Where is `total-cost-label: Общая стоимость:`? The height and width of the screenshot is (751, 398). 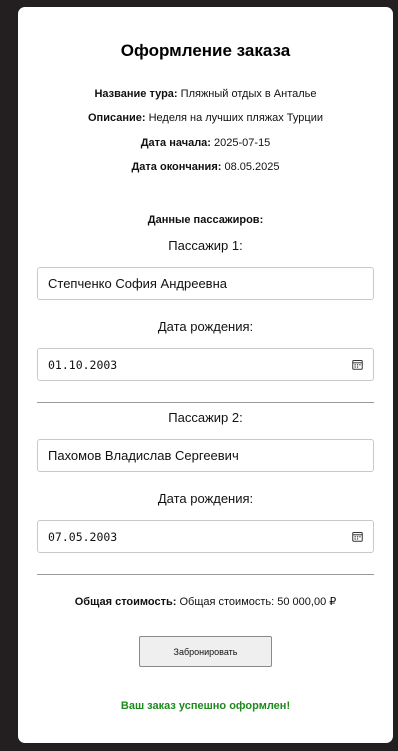
total-cost-label: Общая стоимость: is located at coordinates (125, 602).